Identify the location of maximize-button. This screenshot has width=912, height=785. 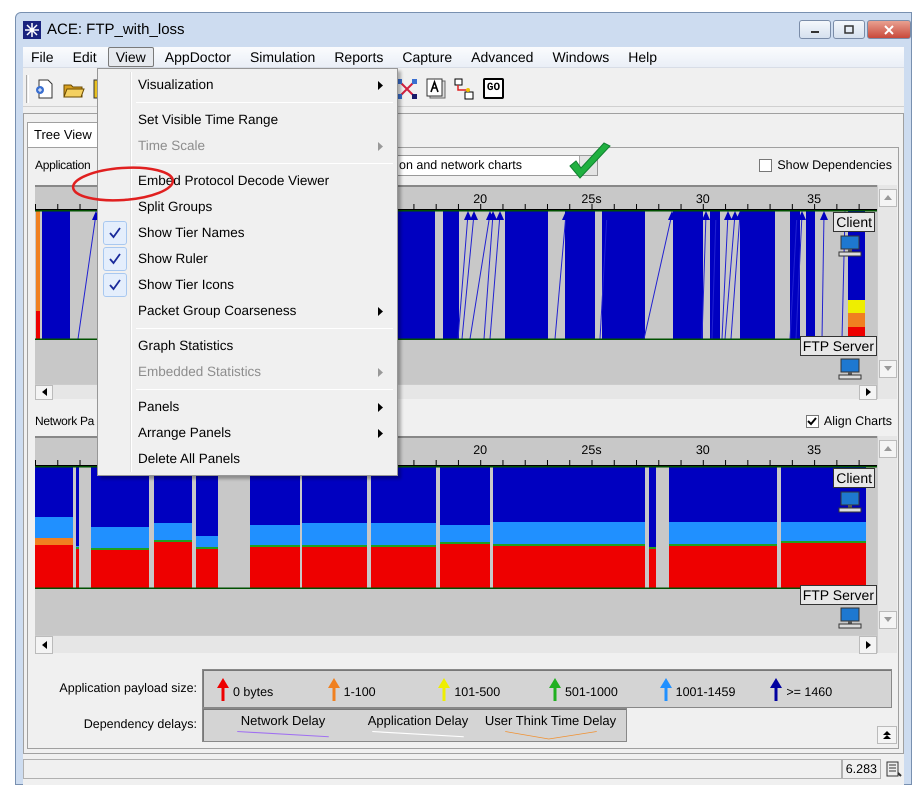
(849, 29).